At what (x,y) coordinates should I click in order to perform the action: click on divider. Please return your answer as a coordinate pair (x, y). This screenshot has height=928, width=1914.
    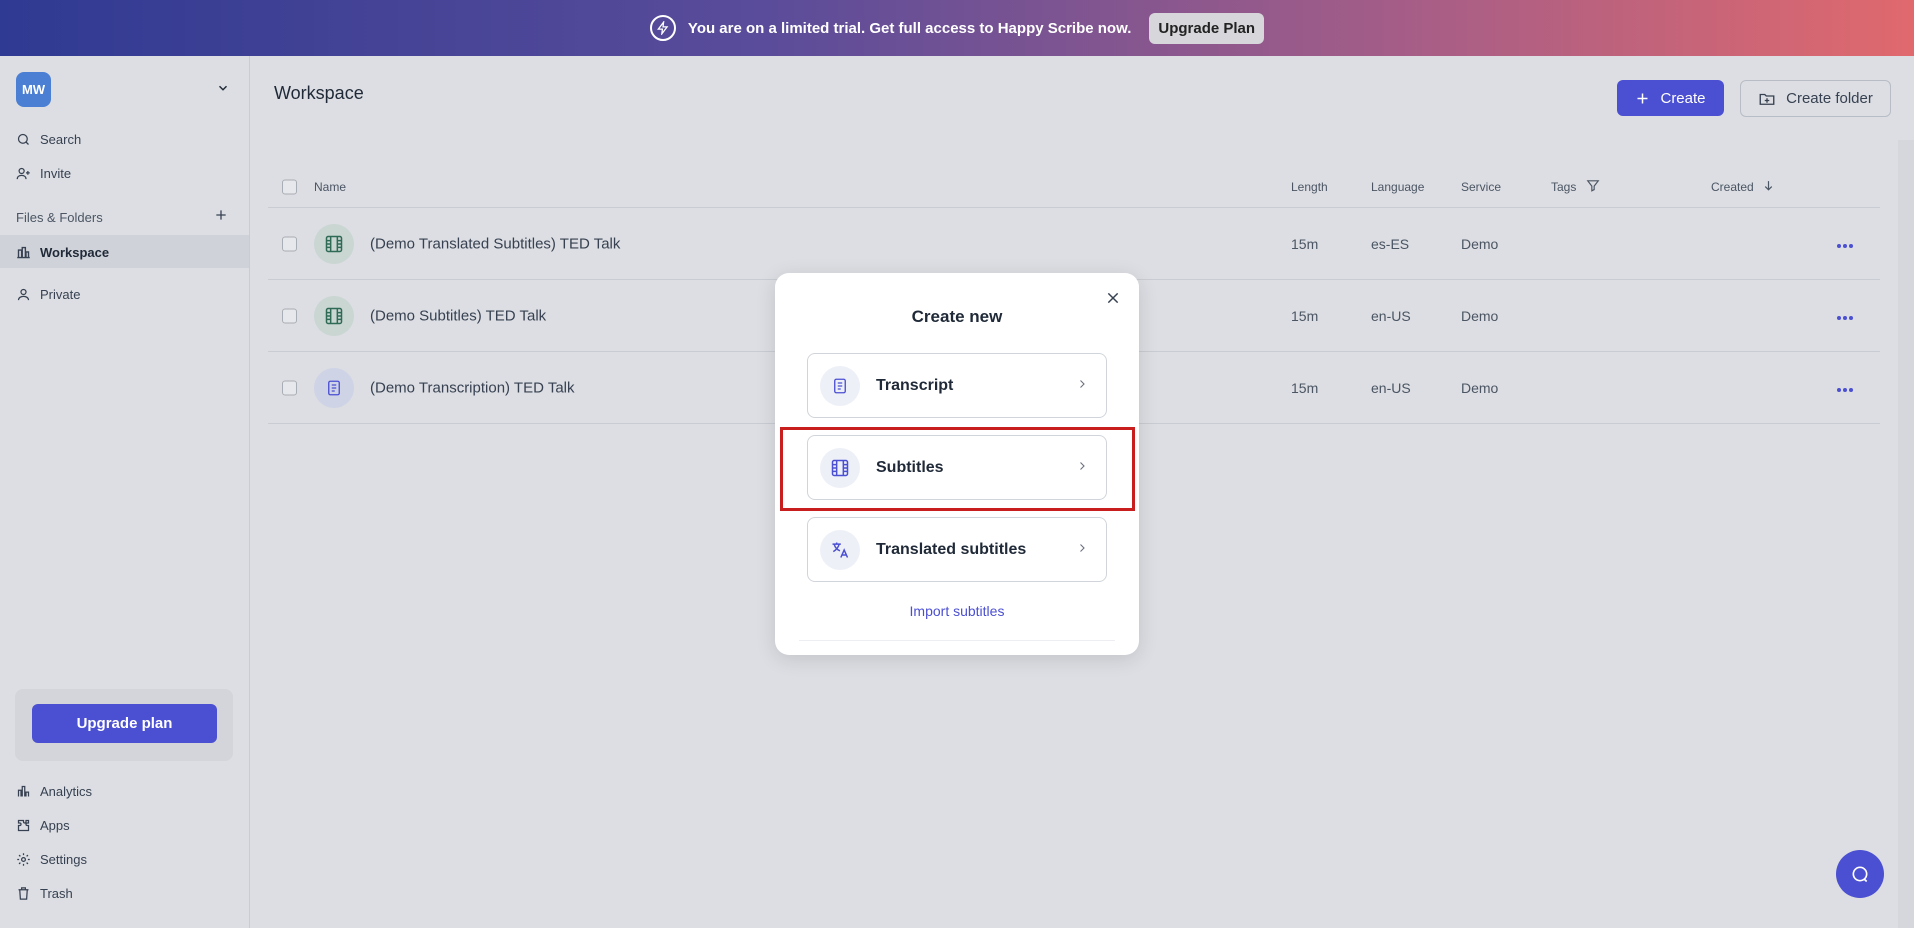
    Looking at the image, I should click on (957, 640).